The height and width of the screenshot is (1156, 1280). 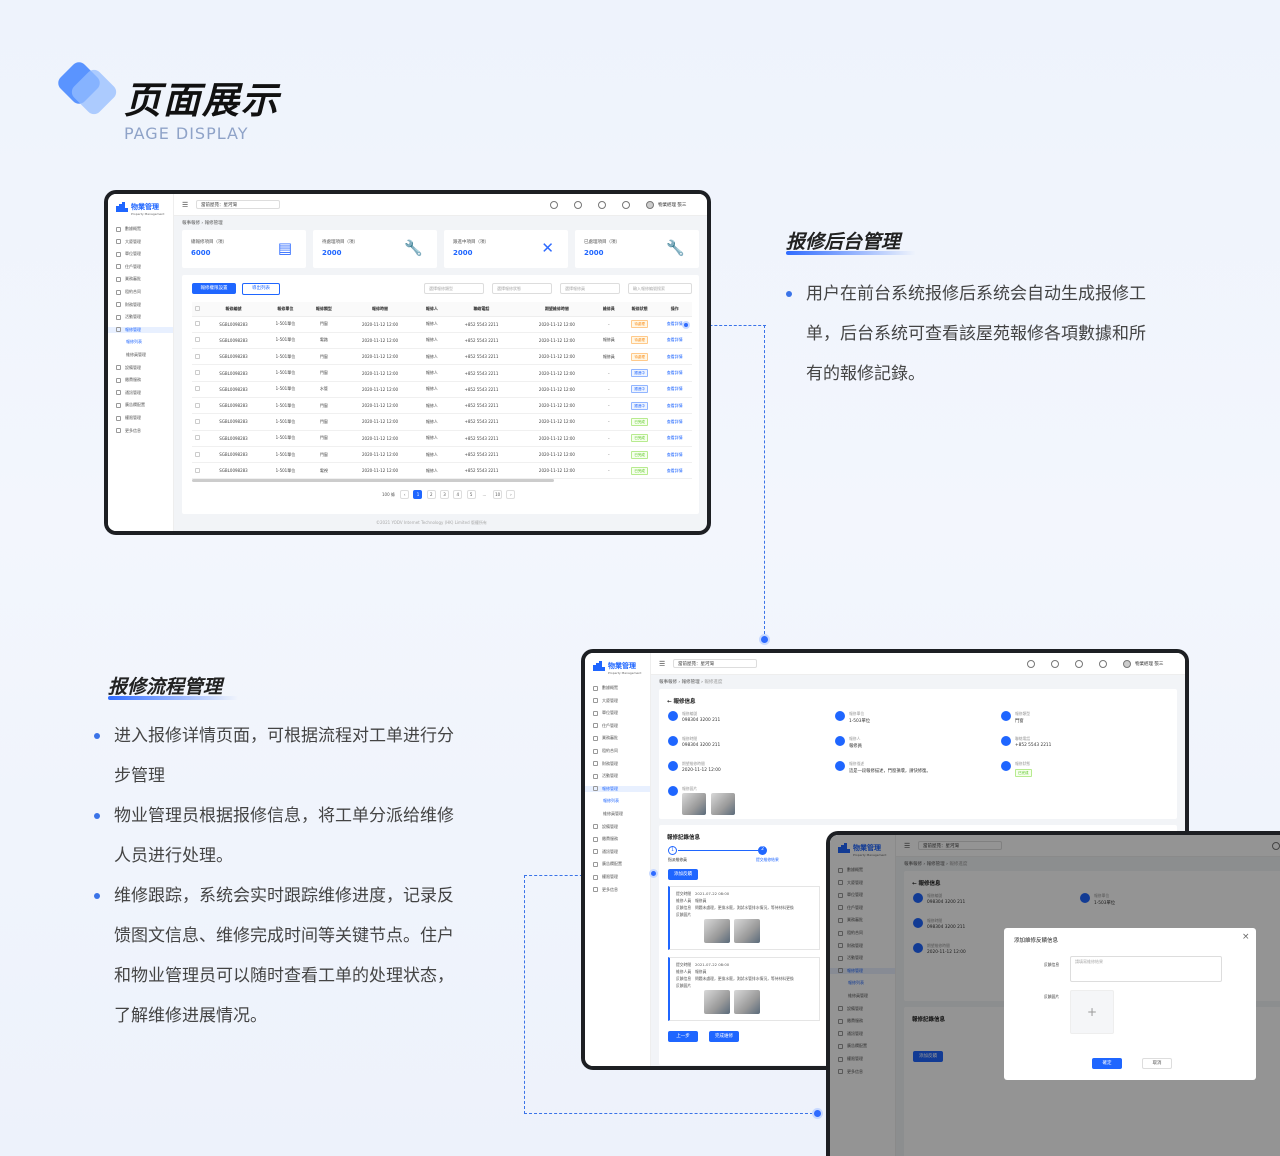 I want to click on worker-filter-select: 選擇報修員, so click(x=590, y=288).